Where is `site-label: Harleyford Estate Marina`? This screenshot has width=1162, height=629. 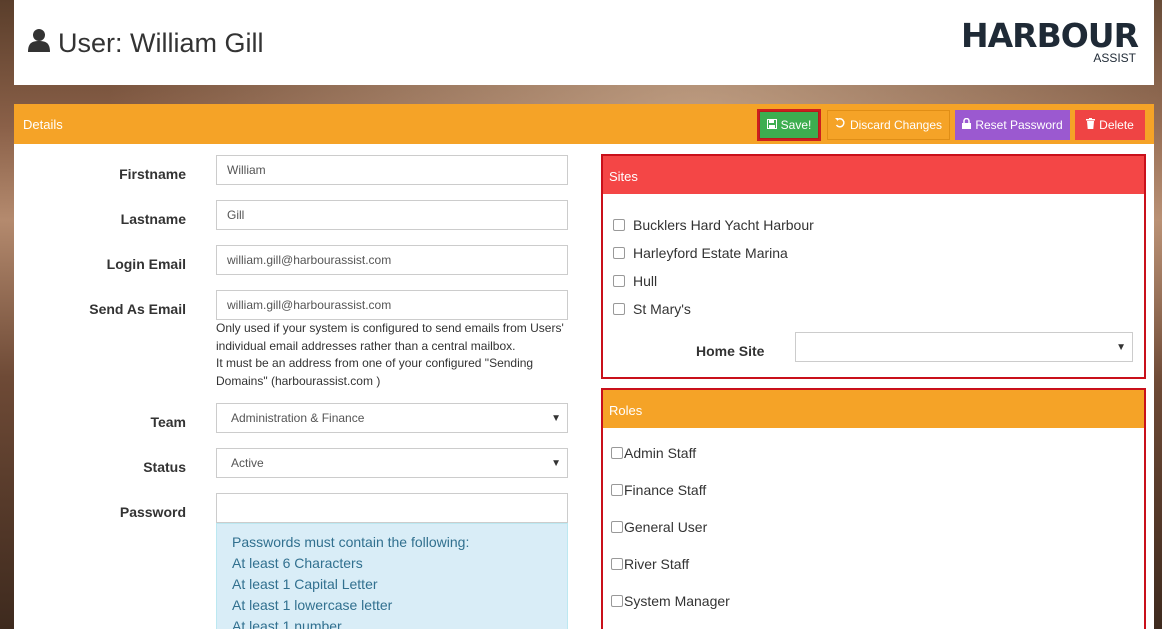 site-label: Harleyford Estate Marina is located at coordinates (710, 253).